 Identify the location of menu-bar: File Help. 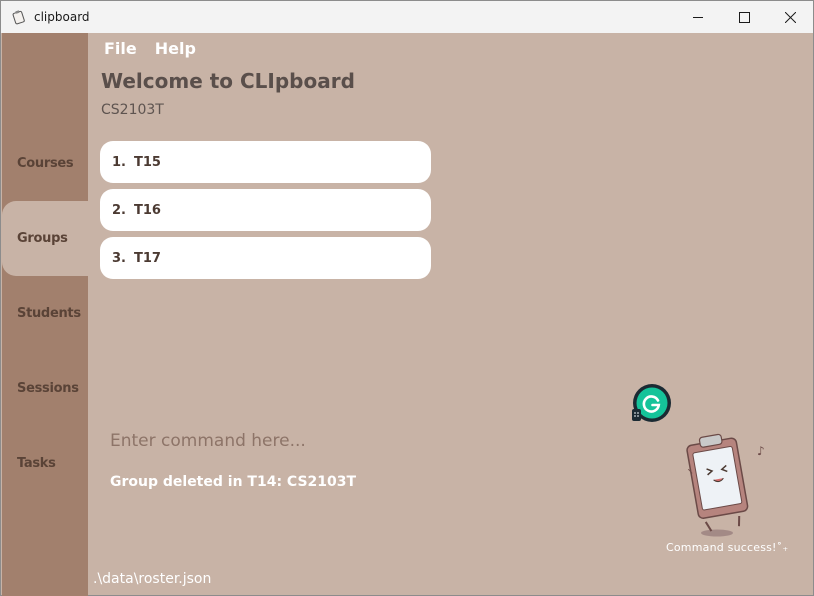
(150, 48).